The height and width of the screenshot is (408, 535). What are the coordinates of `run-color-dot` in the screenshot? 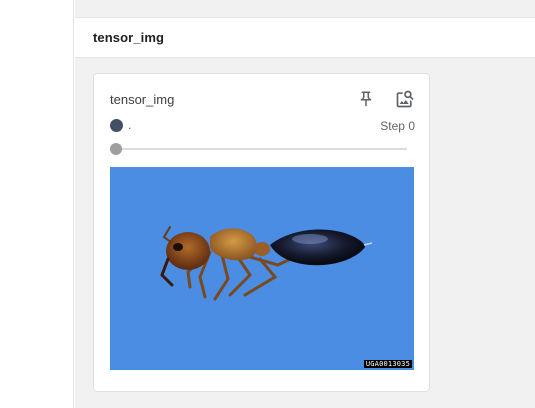 It's located at (116, 125).